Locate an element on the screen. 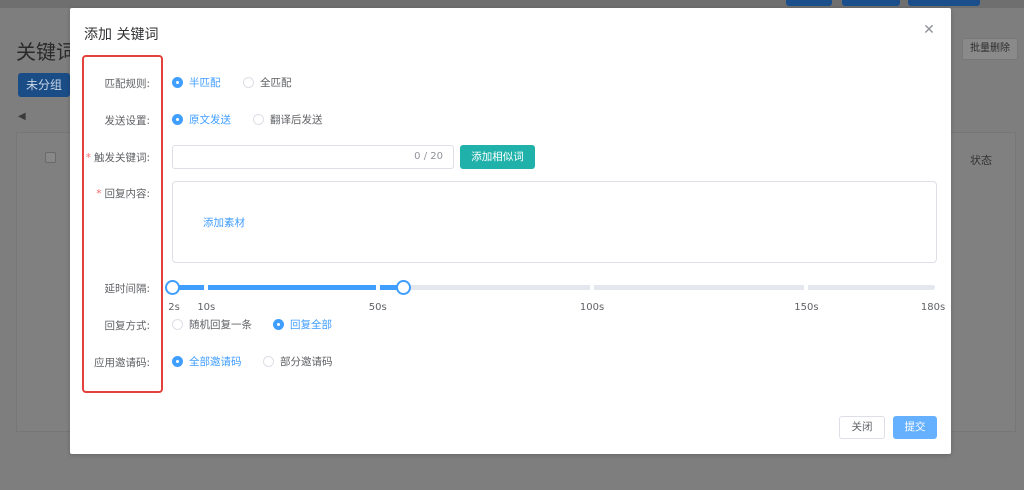 The image size is (1024, 490). radio-half-match: 半匹配 is located at coordinates (196, 82).